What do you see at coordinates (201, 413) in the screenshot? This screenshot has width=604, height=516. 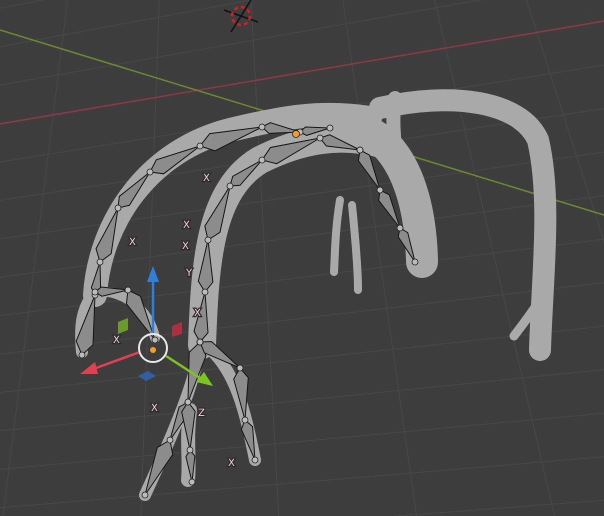 I see `bone-axis-label: Z` at bounding box center [201, 413].